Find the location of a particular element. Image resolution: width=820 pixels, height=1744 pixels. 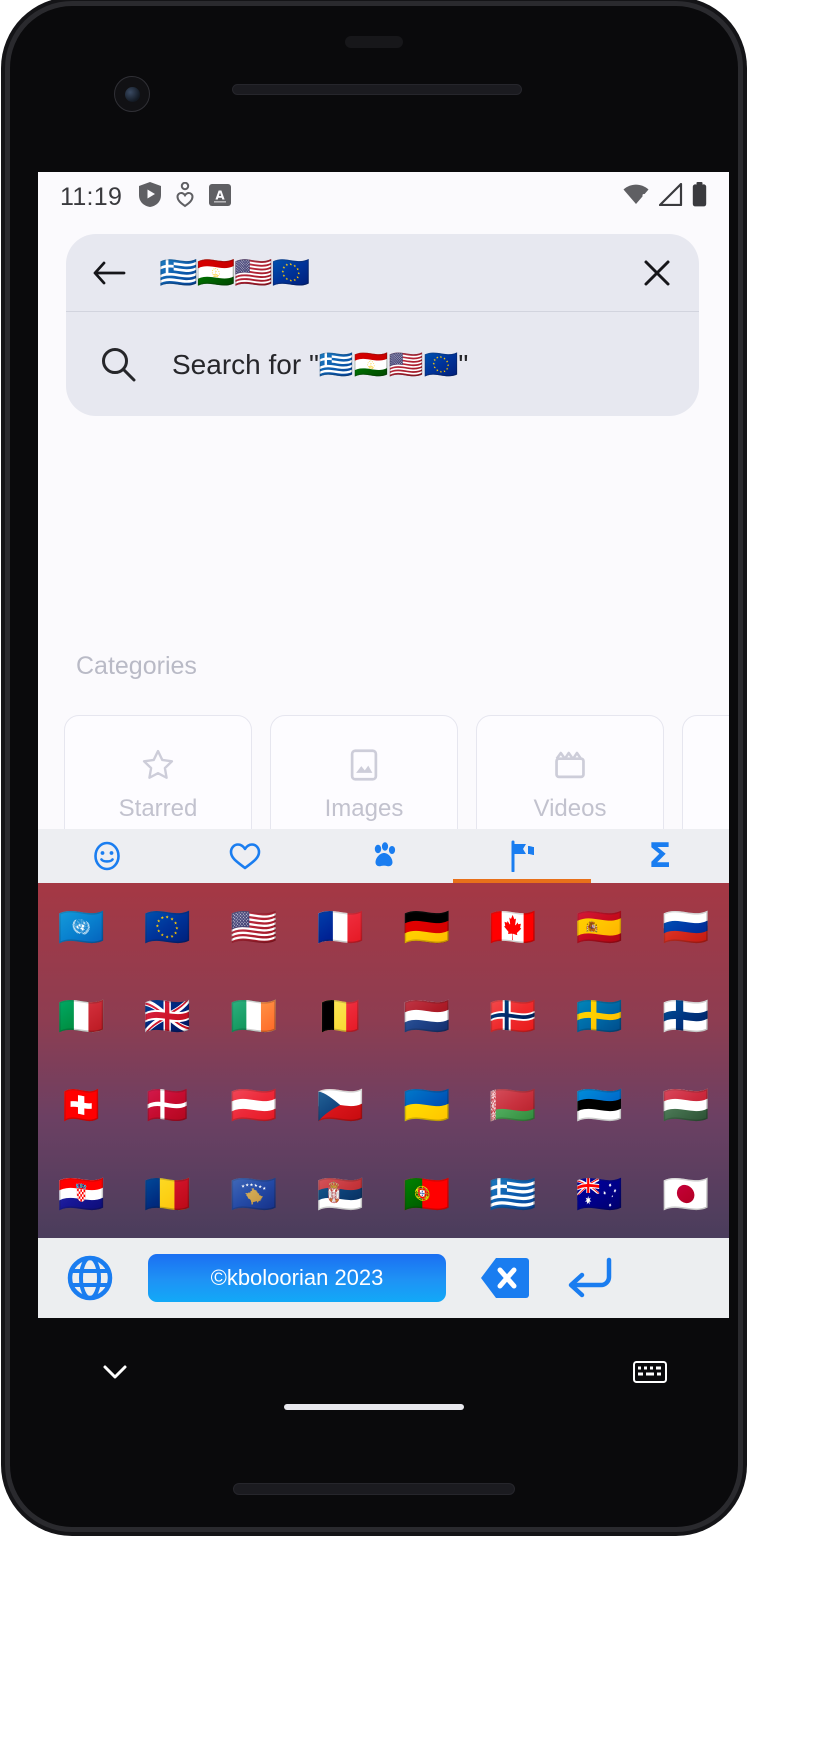

categories-section: Categories Starred Images Videos is located at coordinates (383, 752).